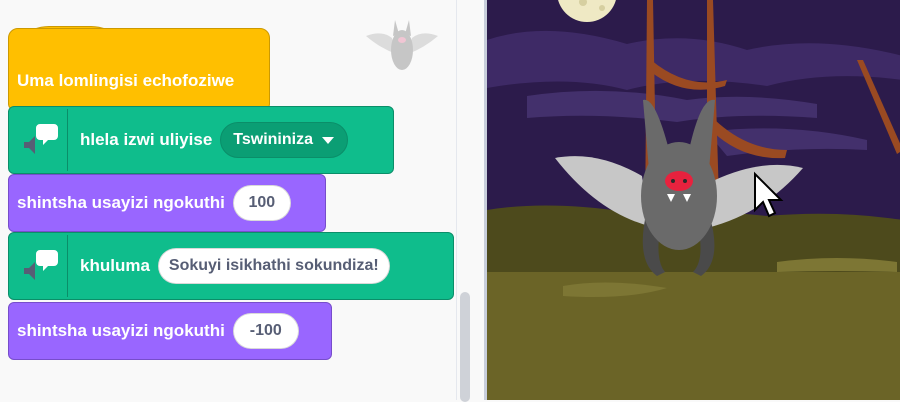 This screenshot has height=402, width=900. I want to click on set-voice-label: hlela izwi uliyise, so click(146, 139).